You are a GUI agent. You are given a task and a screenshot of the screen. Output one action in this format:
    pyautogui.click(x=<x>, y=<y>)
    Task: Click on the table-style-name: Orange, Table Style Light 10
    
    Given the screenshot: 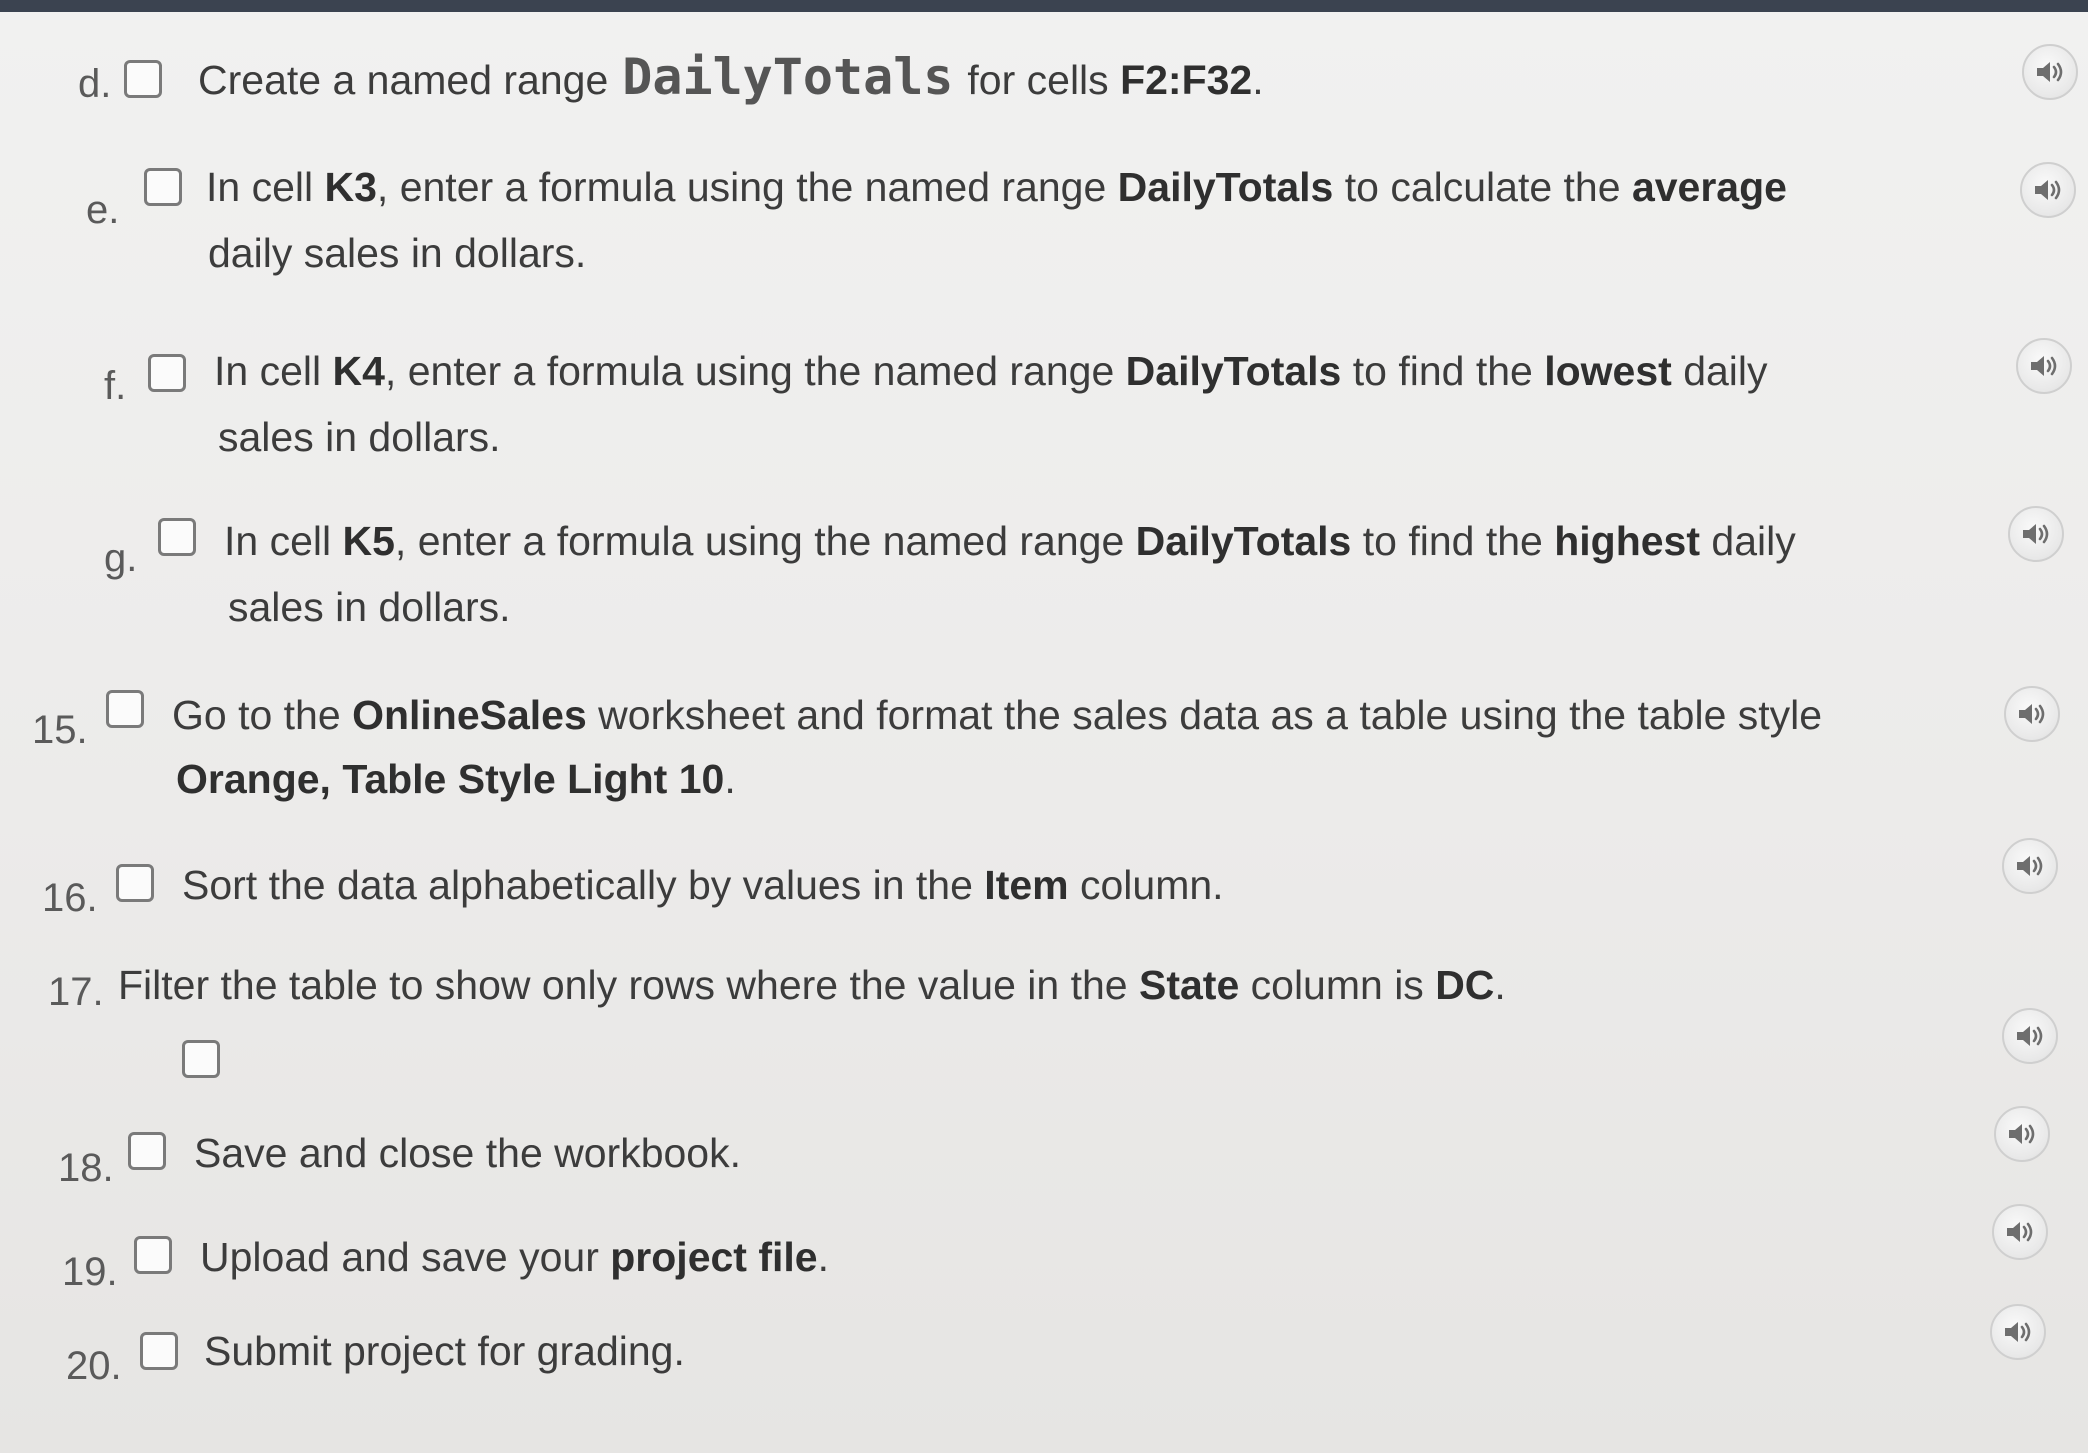 What is the action you would take?
    pyautogui.click(x=450, y=779)
    